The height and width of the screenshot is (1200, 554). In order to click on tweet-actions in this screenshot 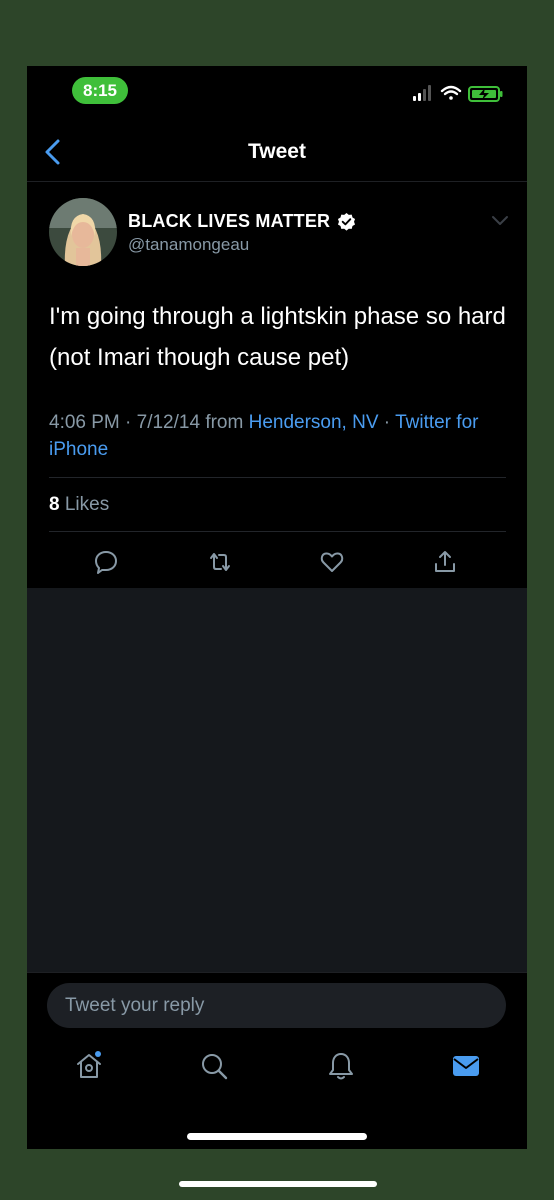, I will do `click(277, 563)`.